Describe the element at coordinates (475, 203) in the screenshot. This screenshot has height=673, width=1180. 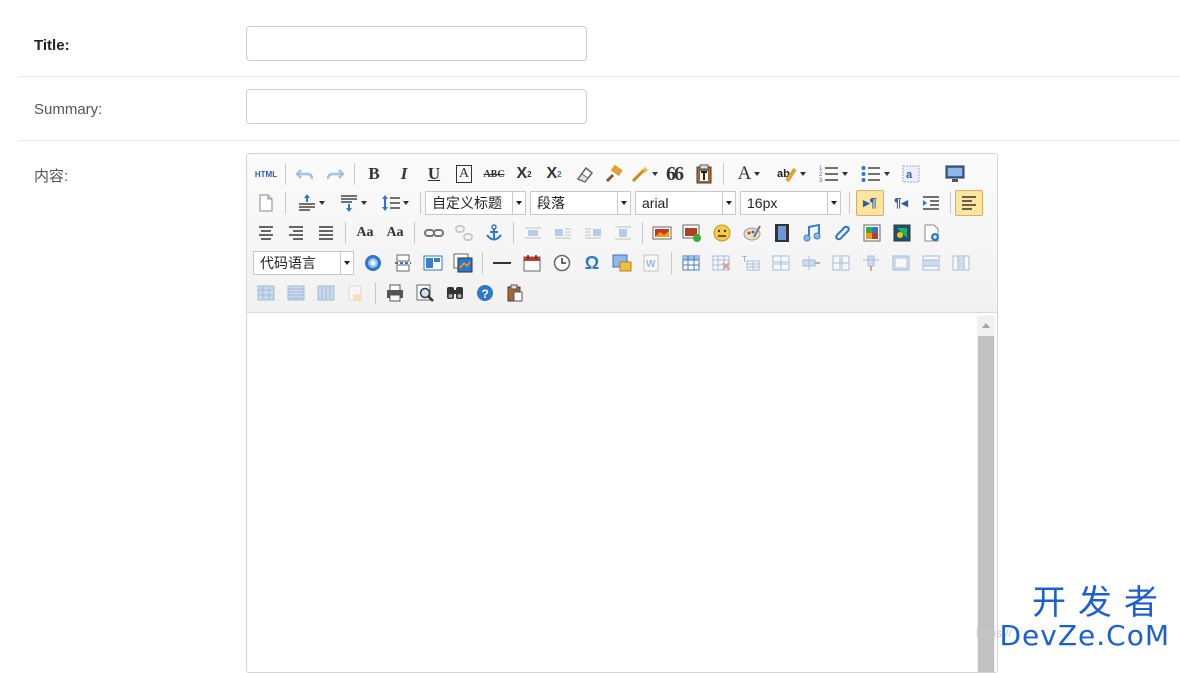
I see `custom-heading-select: 自定义标题` at that location.